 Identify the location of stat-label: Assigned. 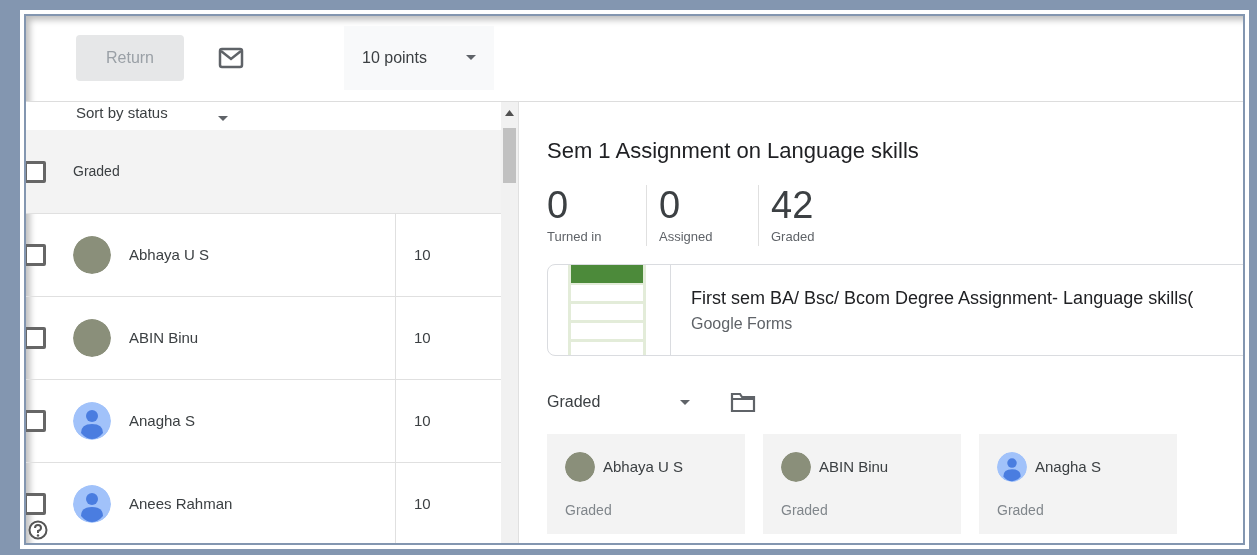
(686, 236).